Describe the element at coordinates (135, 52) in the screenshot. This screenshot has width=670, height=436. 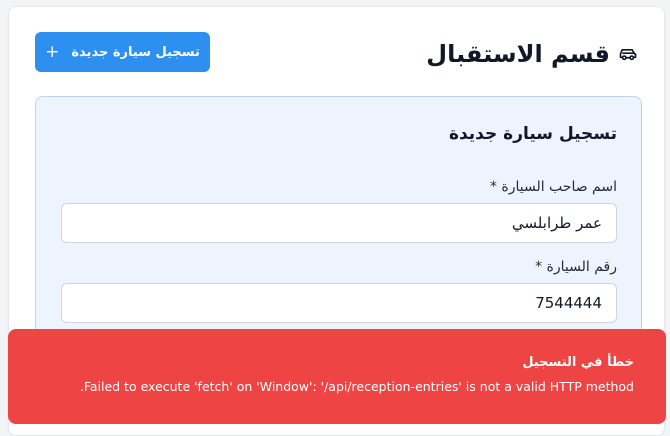
I see `register-new-car-label: تسجيل سيارة جديدة` at that location.